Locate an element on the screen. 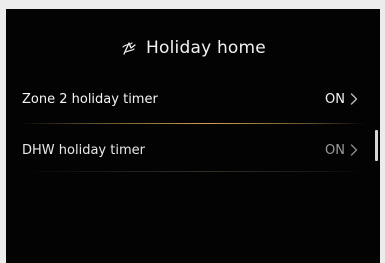  page-header: Holiday home is located at coordinates (193, 48).